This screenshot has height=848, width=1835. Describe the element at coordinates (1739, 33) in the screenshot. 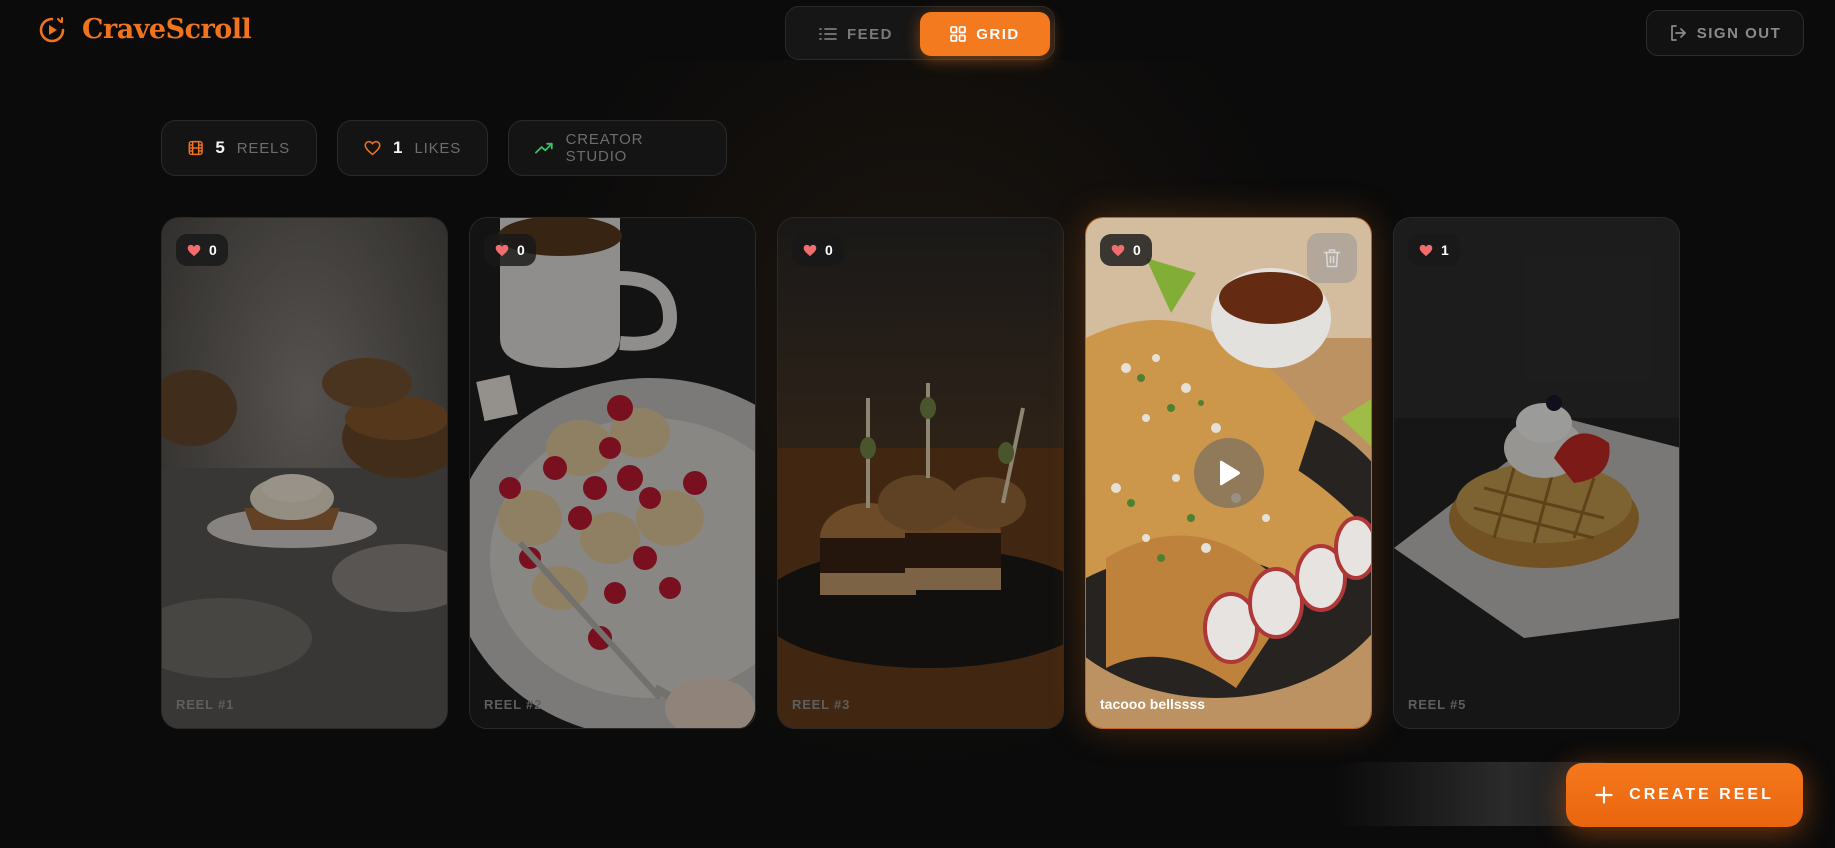

I see `sign-out-label: SIGN OUT` at that location.